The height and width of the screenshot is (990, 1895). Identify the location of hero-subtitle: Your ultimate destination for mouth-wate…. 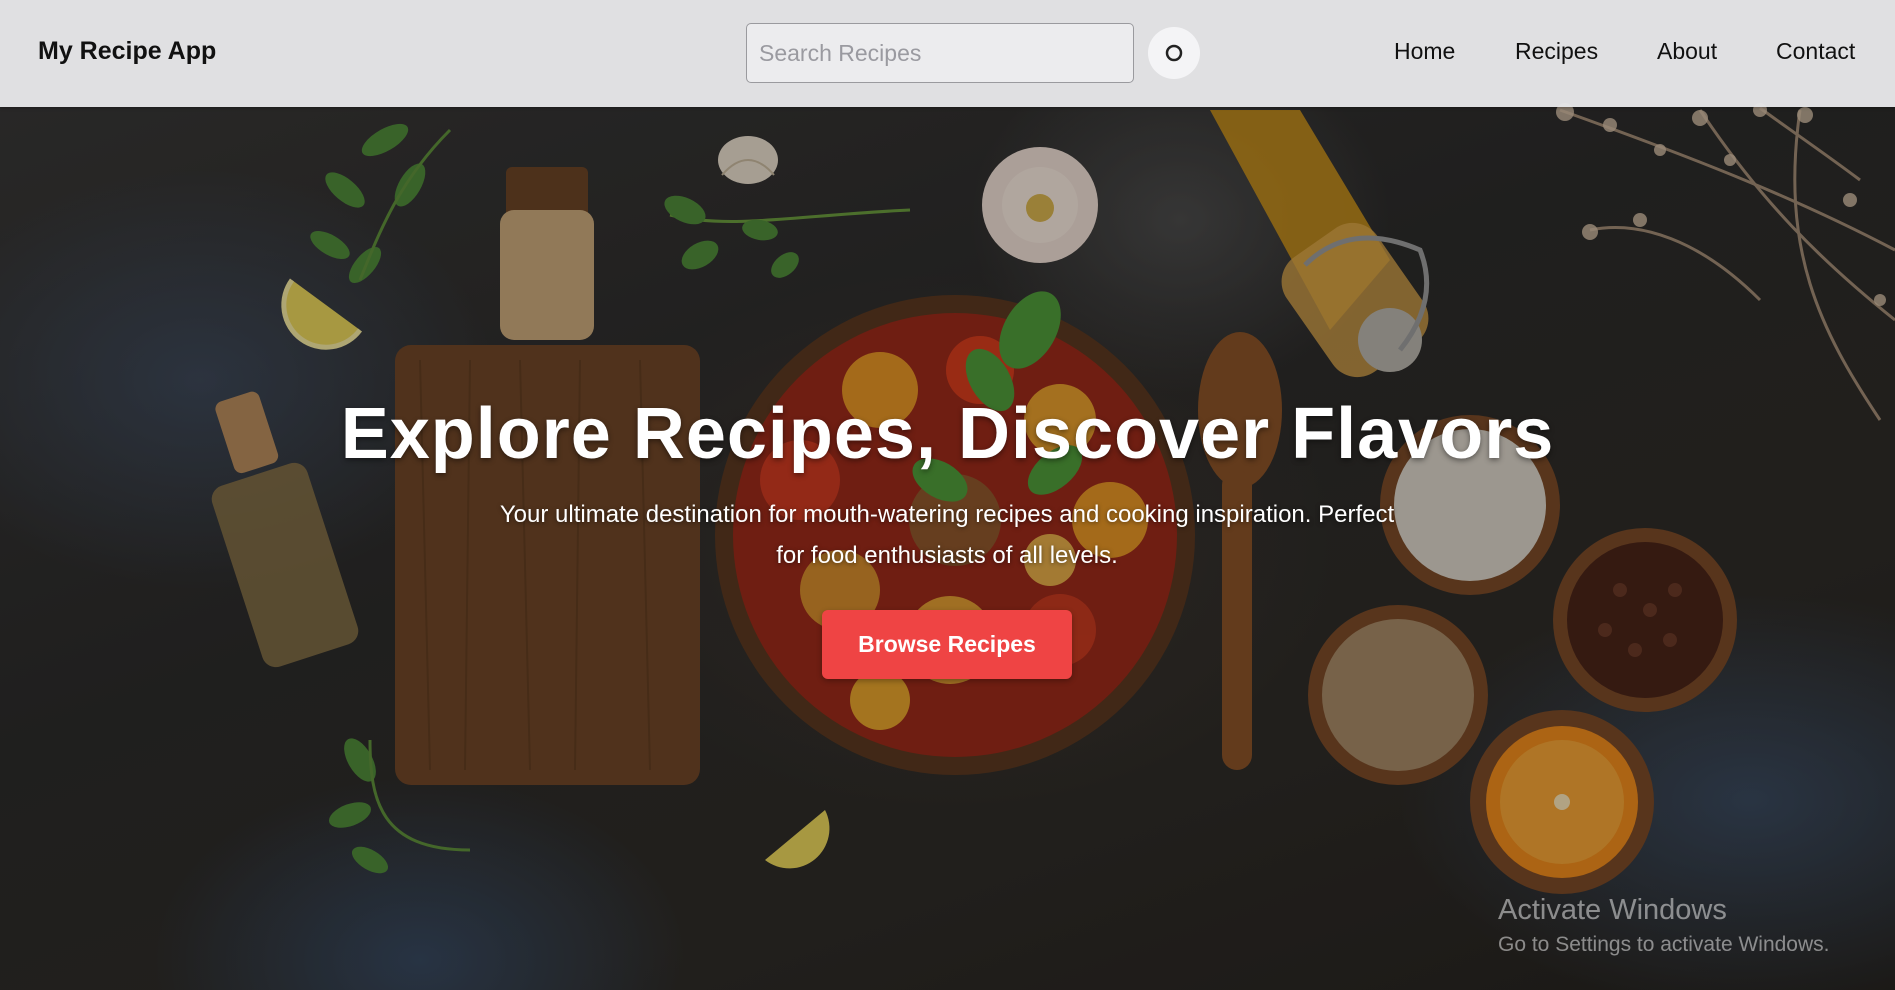
(947, 535).